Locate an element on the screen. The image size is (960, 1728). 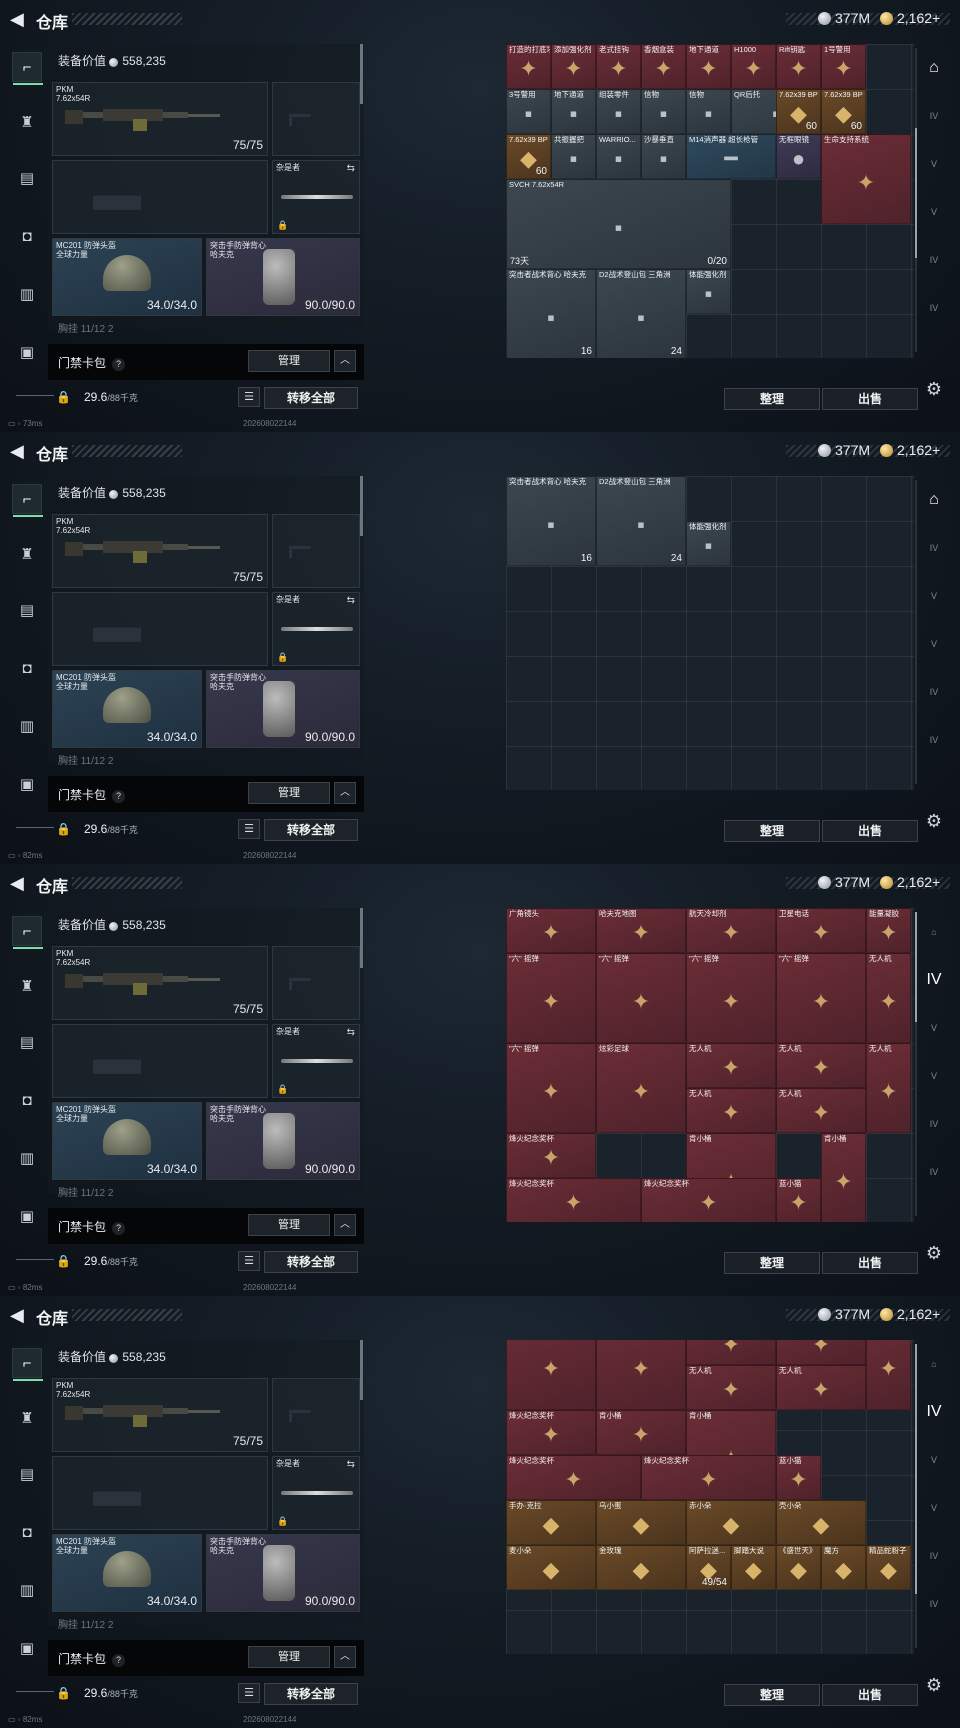
stash-item: 《盛世天》 ◆ is located at coordinates (798, 1567).